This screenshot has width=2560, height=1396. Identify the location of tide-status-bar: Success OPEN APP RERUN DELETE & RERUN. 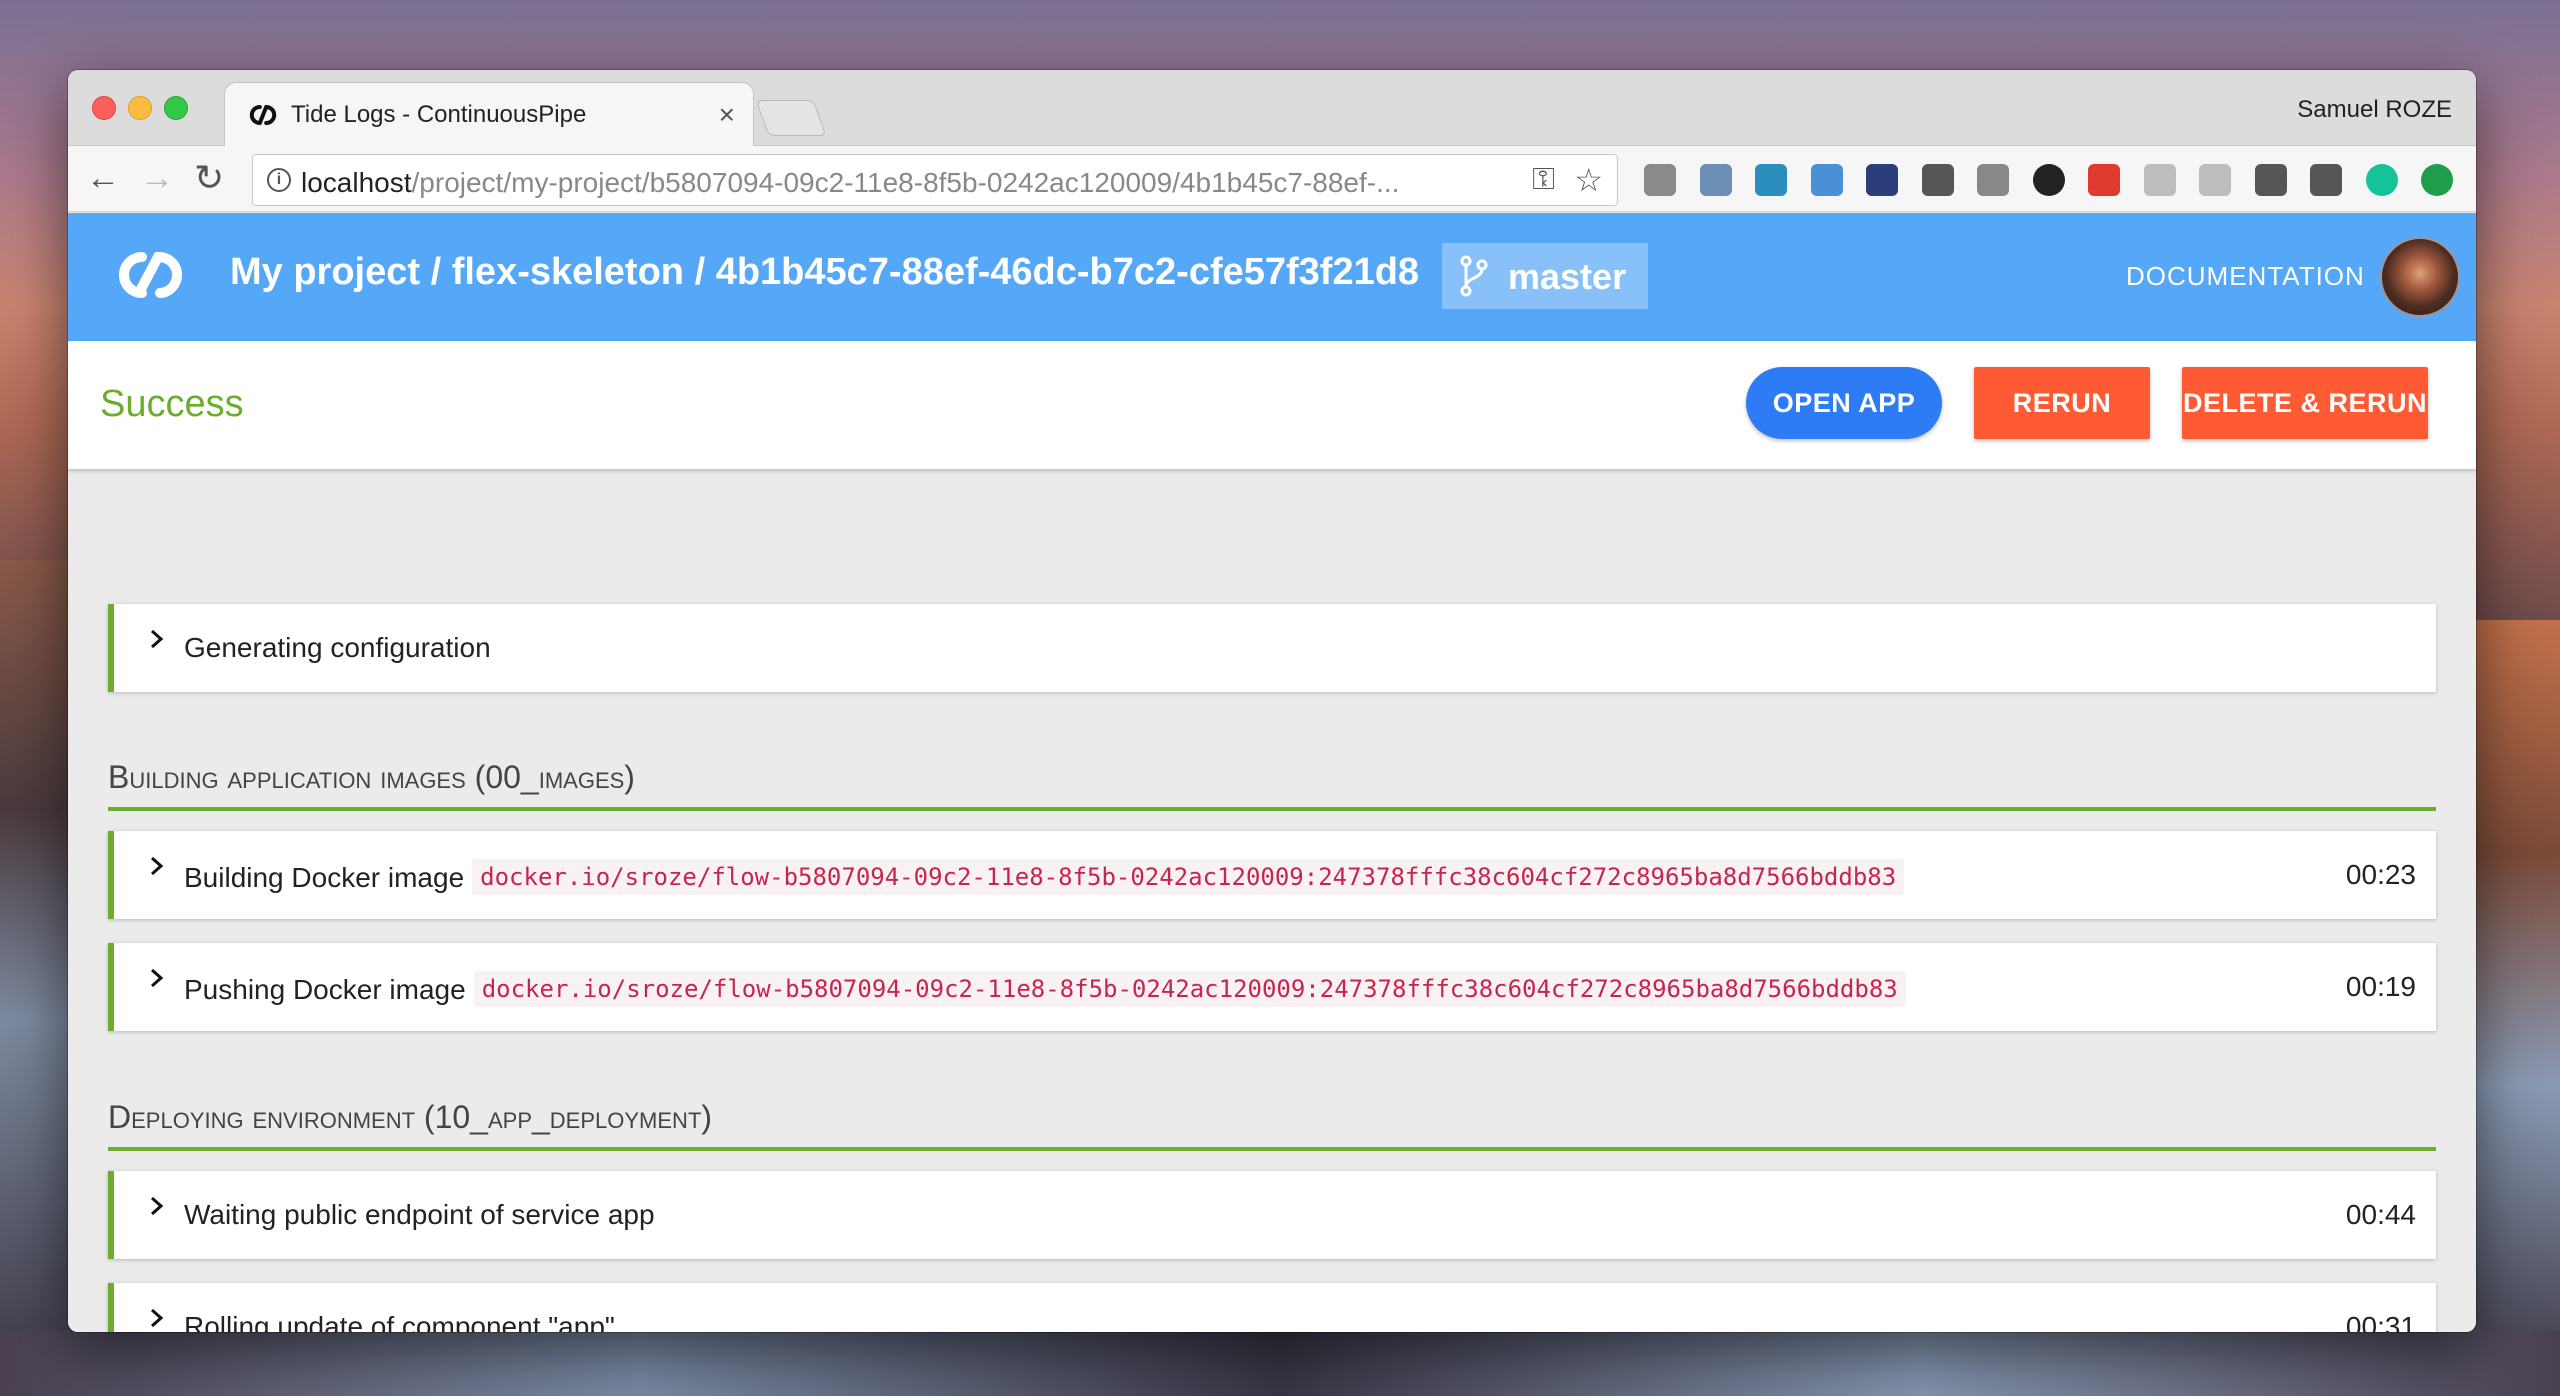
(1272, 405).